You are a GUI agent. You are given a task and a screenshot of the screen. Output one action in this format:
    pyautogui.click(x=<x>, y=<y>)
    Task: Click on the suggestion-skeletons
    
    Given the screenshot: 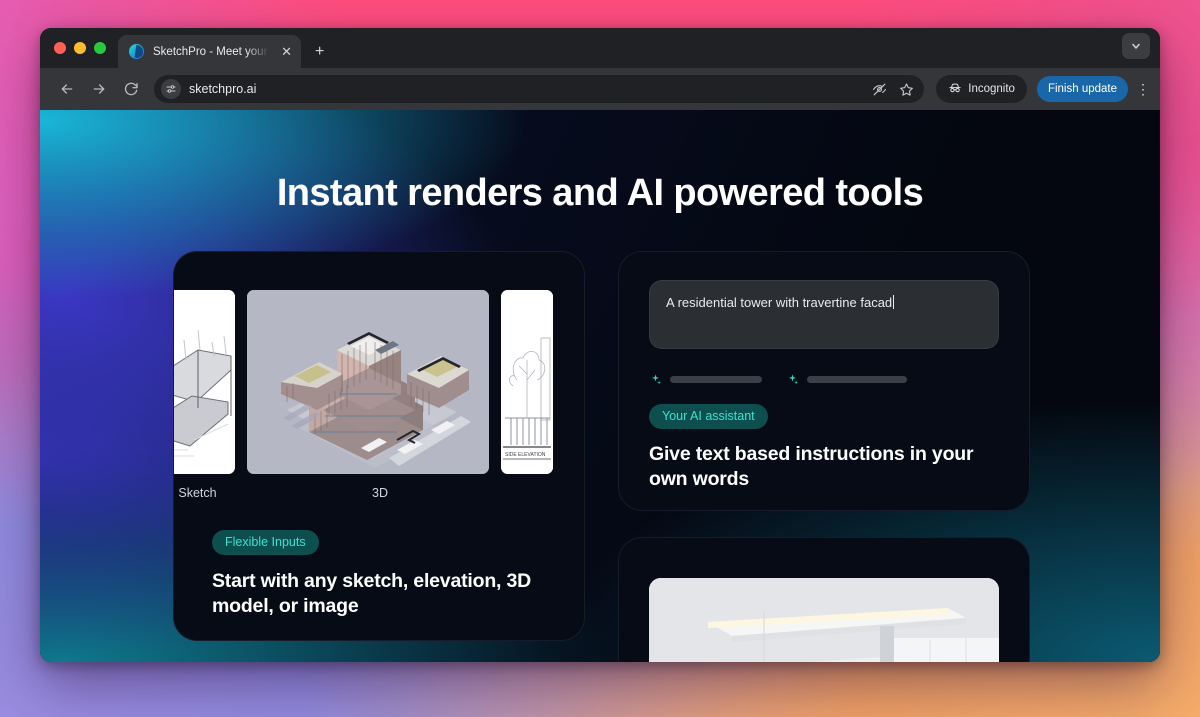 What is the action you would take?
    pyautogui.click(x=824, y=379)
    